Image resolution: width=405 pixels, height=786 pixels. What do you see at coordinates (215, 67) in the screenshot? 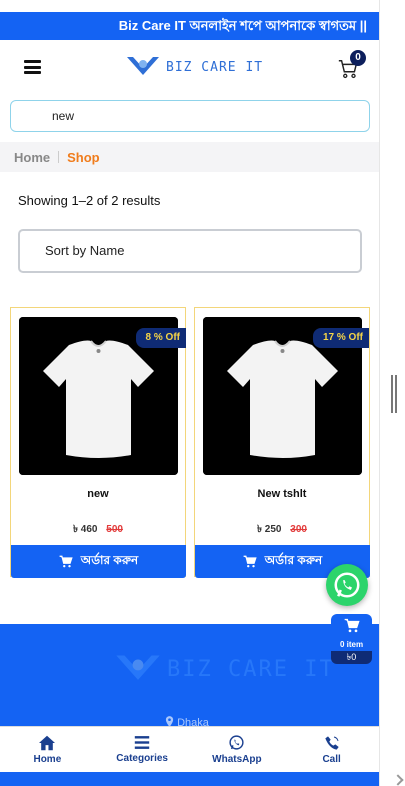
I see `logo-text: BIZ CARE IT` at bounding box center [215, 67].